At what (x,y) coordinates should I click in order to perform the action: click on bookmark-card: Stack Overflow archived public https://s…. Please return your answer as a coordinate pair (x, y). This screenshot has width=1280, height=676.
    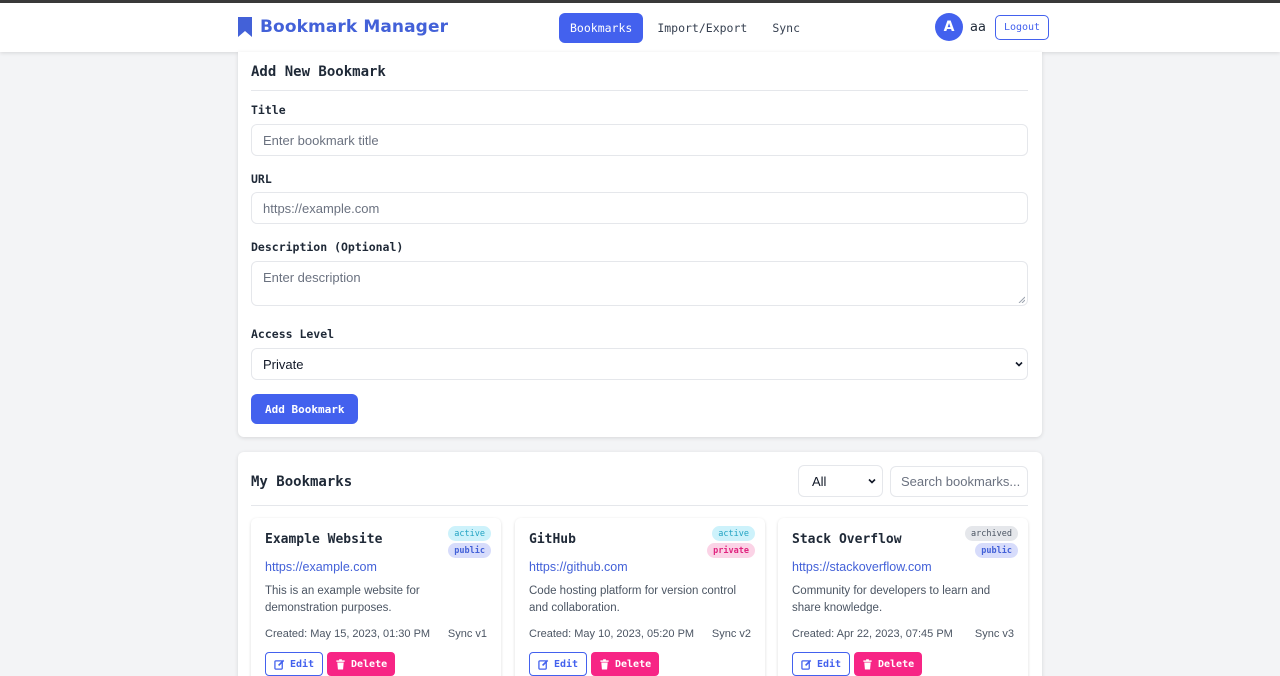
    Looking at the image, I should click on (903, 597).